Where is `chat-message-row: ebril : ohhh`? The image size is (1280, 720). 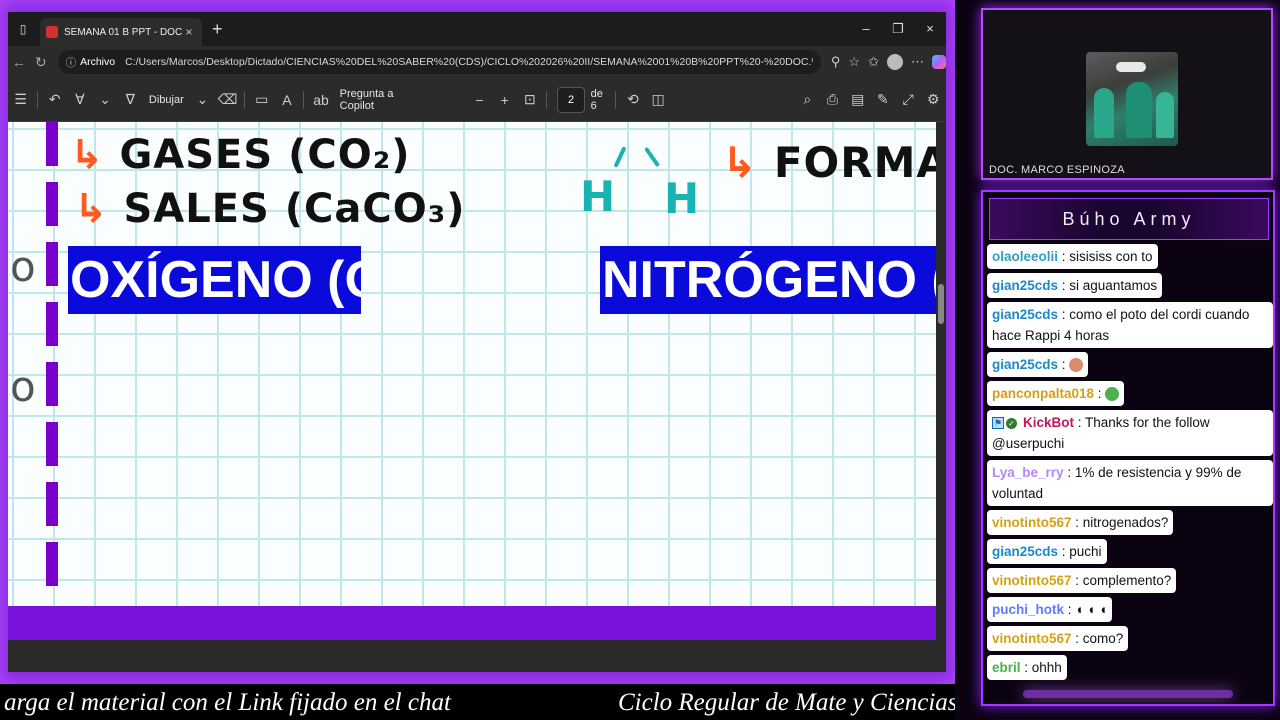
chat-message-row: ebril : ohhh is located at coordinates (1130, 669).